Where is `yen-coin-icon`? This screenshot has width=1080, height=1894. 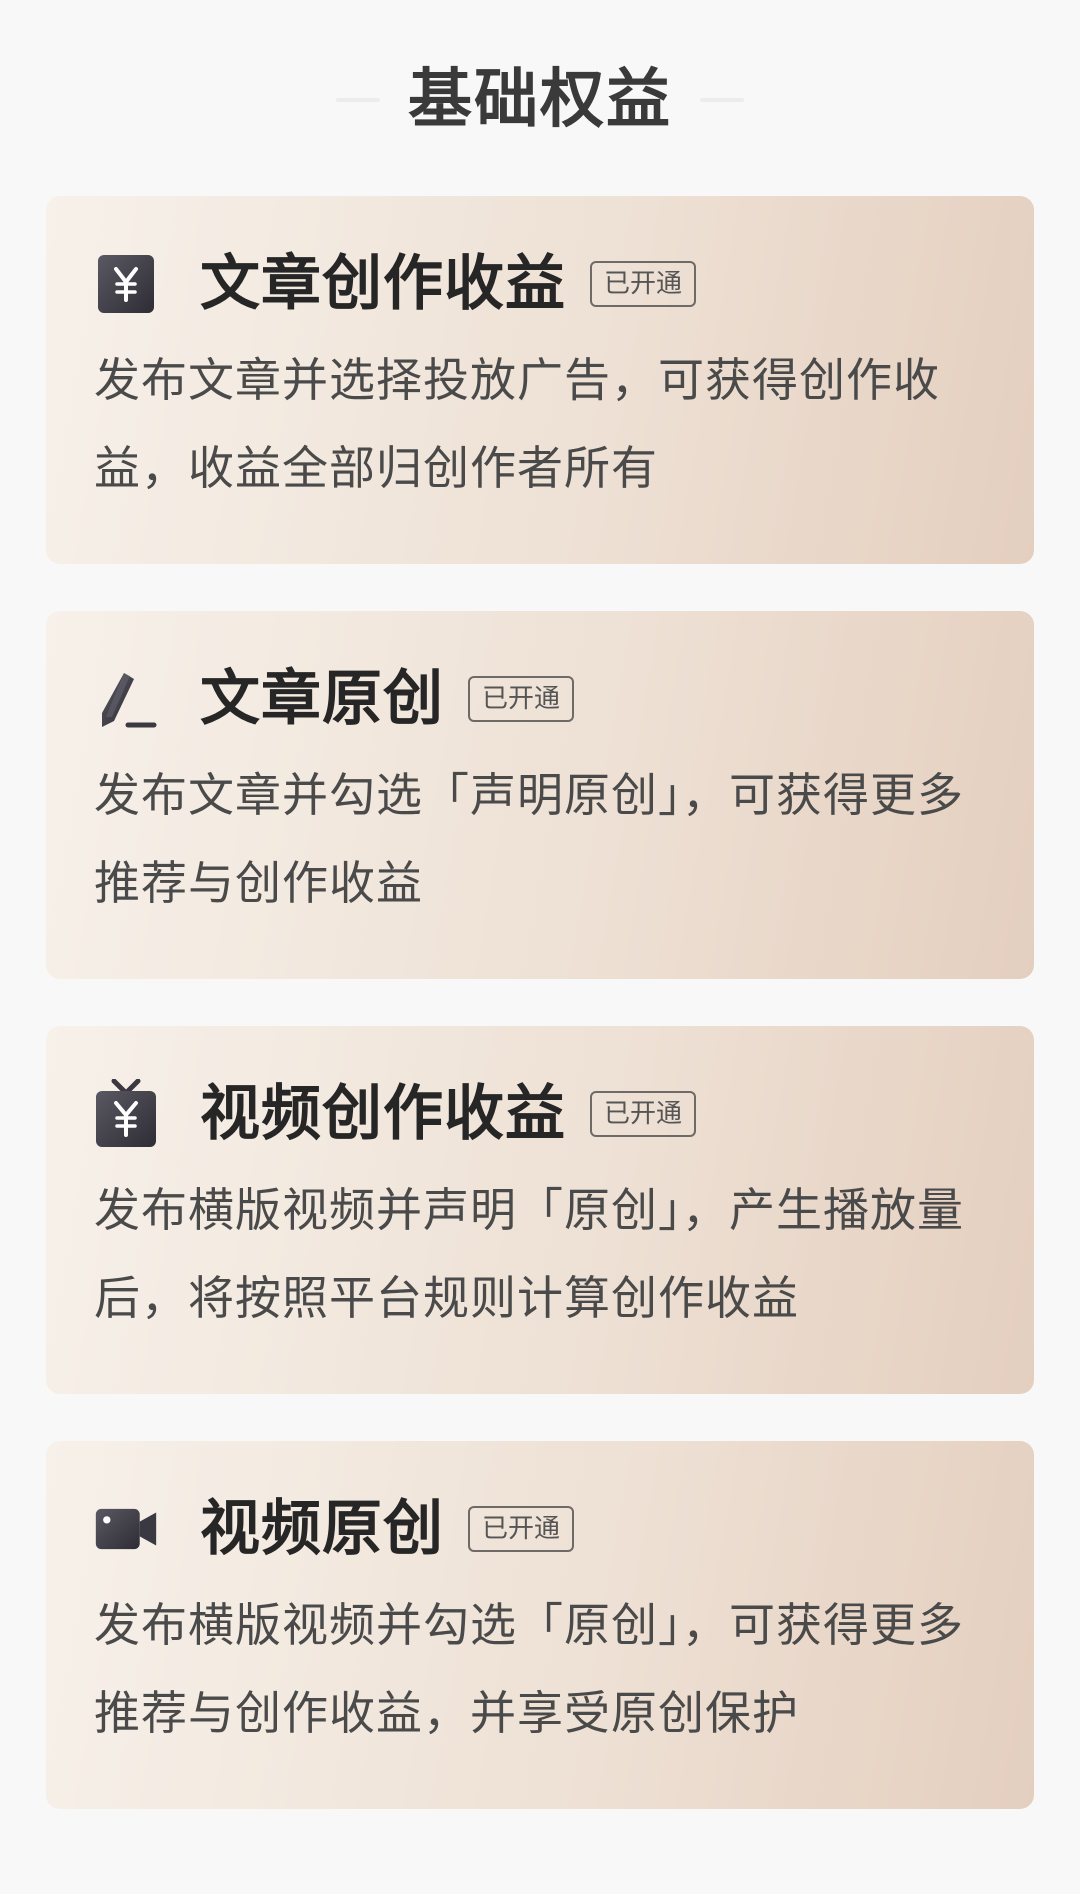 yen-coin-icon is located at coordinates (126, 284).